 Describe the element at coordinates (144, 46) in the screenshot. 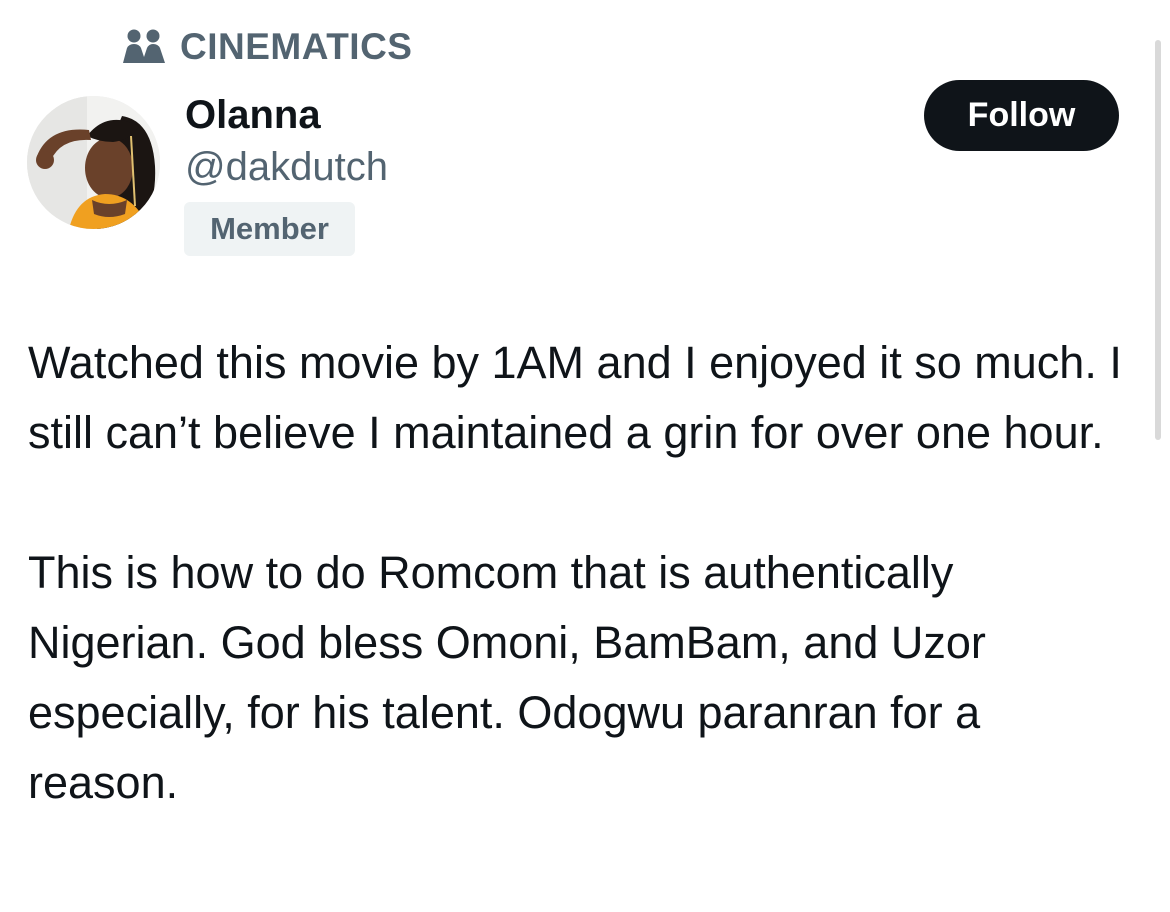

I see `community-people-icon` at that location.